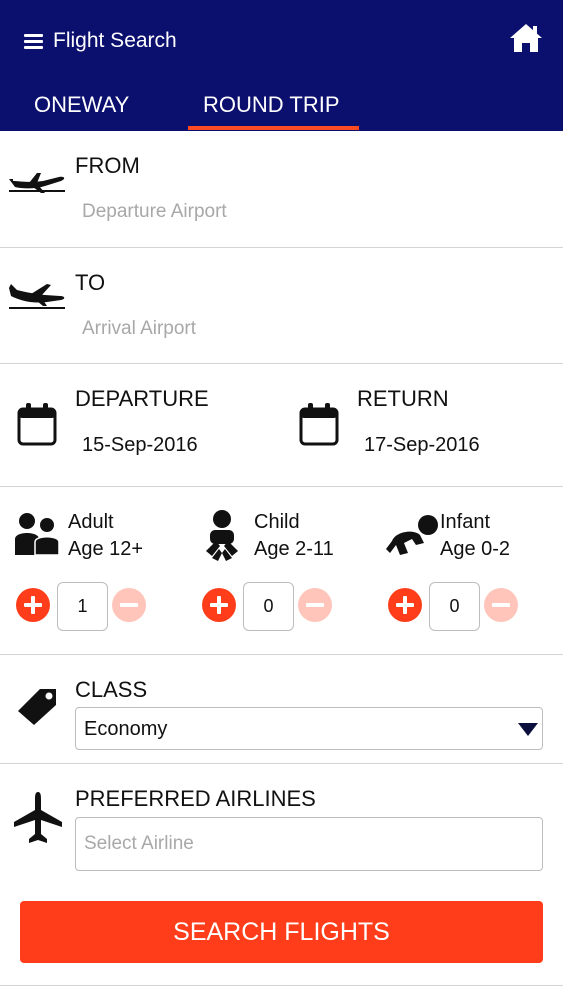  I want to click on child-text: Child Age 2-11, so click(294, 536).